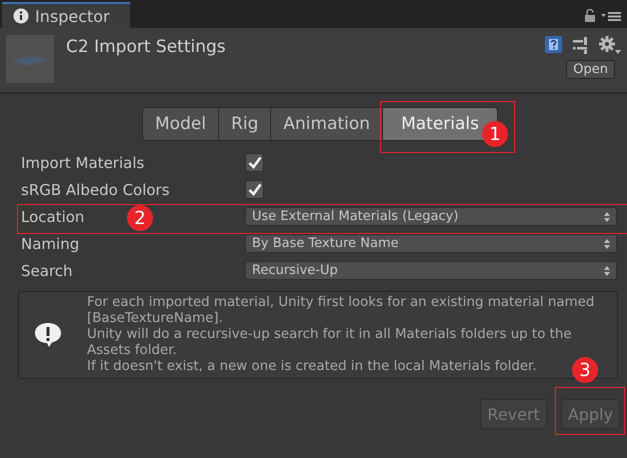 Image resolution: width=627 pixels, height=458 pixels. I want to click on help-text: Unity will do a recursive-up search for it in all Materials folders up to the Assets folder., so click(330, 343).